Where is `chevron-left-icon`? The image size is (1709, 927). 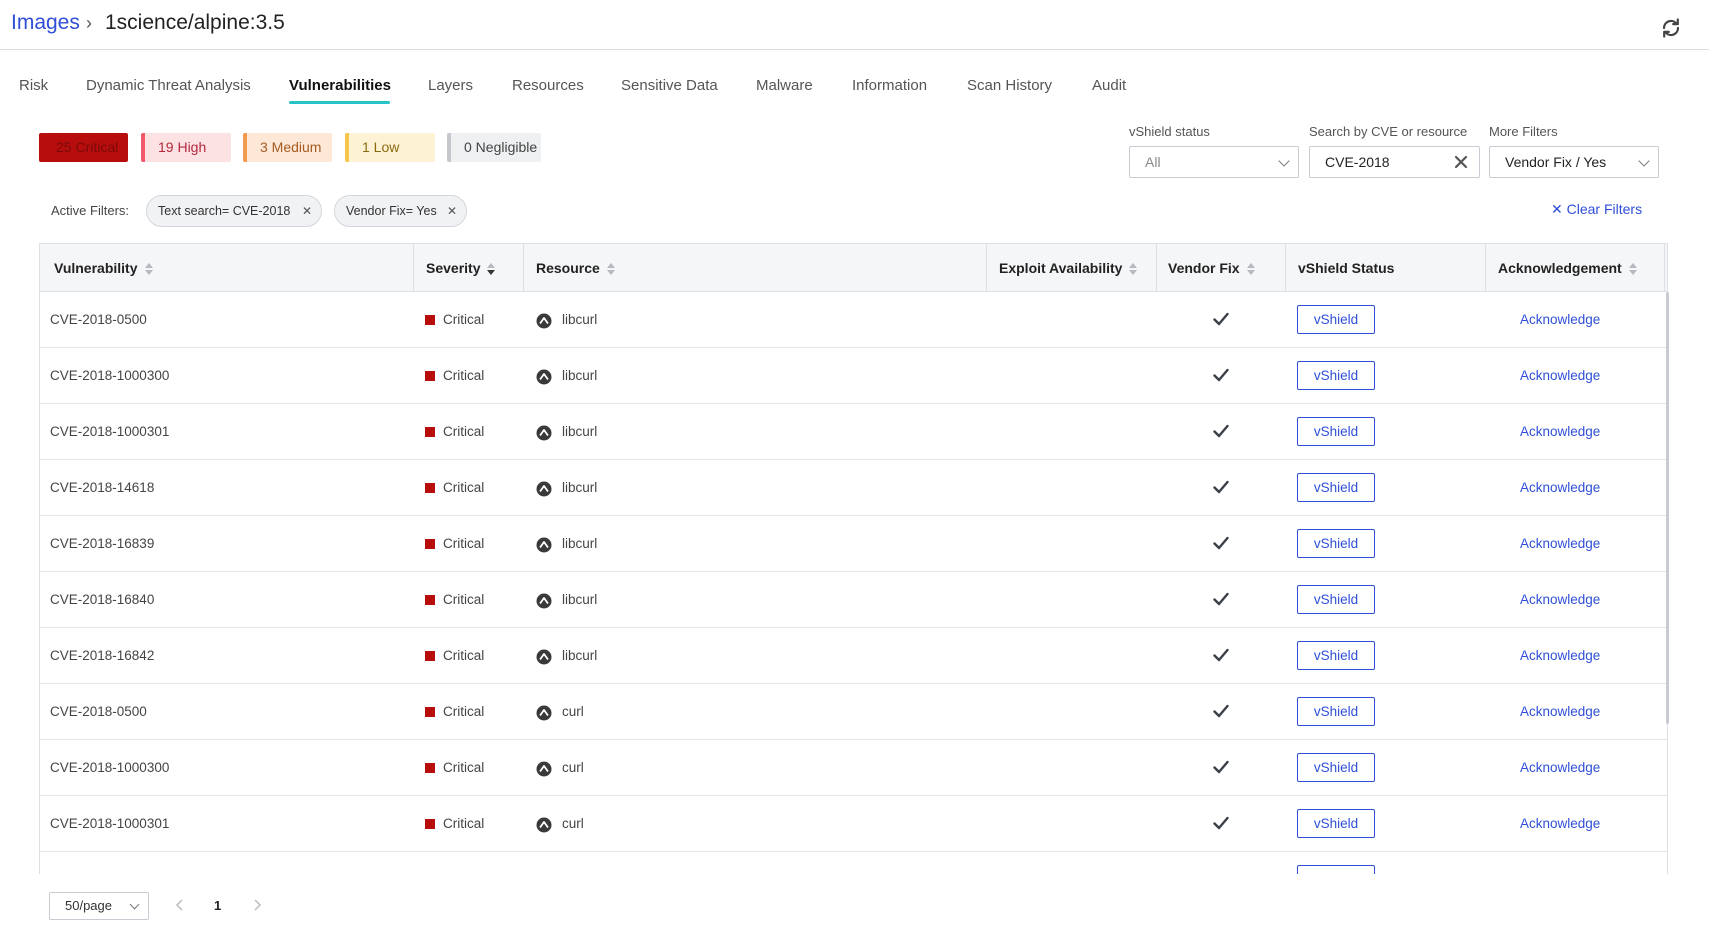
chevron-left-icon is located at coordinates (180, 905).